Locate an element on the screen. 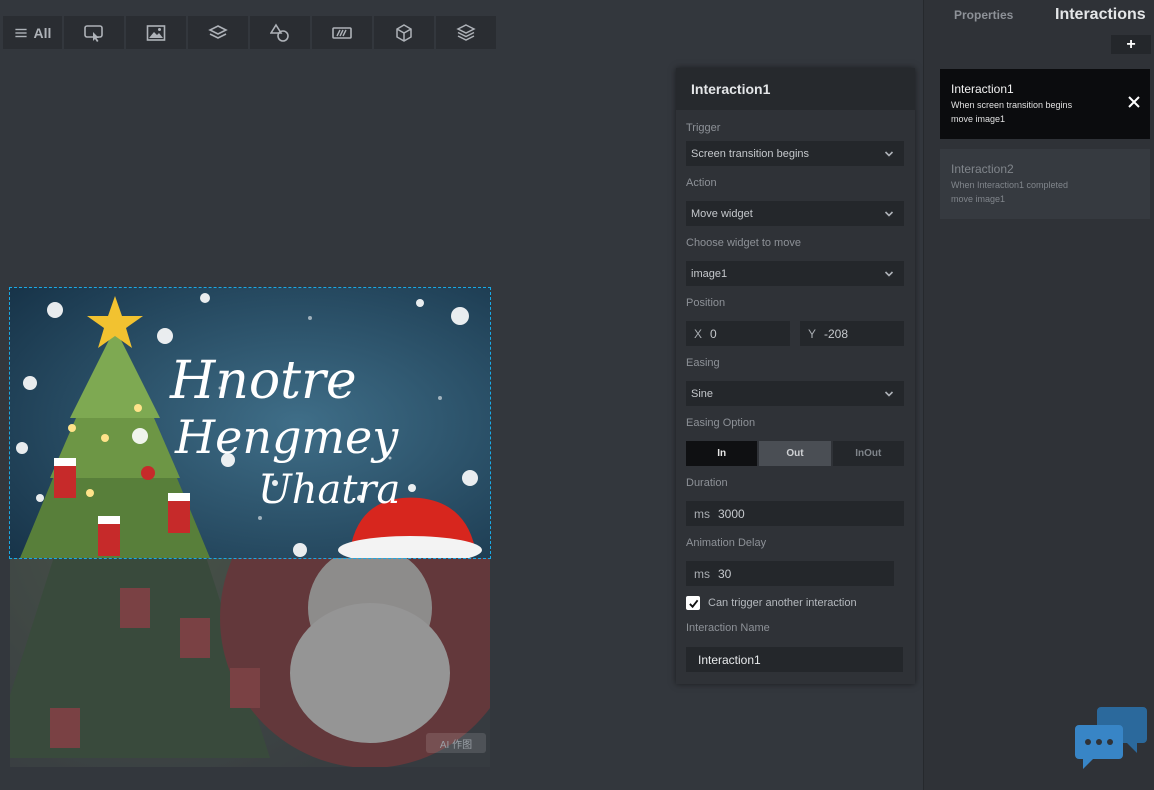 This screenshot has height=790, width=1154. delay-value: 30 is located at coordinates (725, 573).